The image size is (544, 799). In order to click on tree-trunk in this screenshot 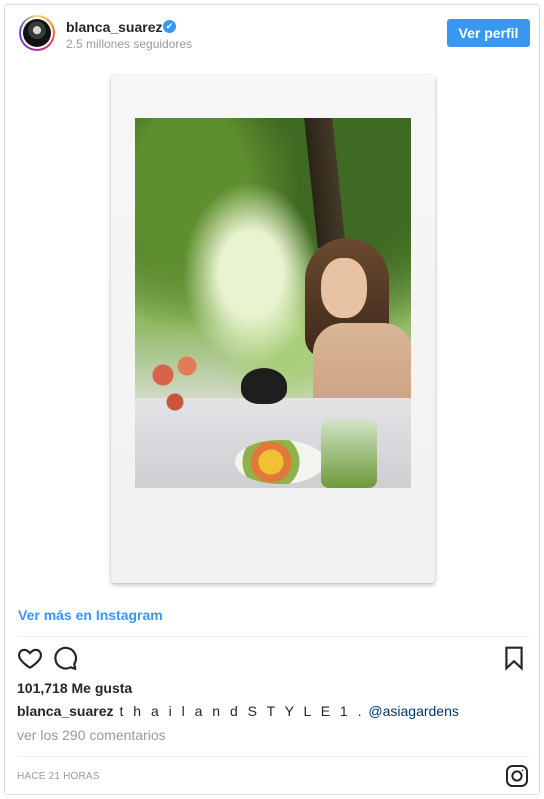, I will do `click(325, 183)`.